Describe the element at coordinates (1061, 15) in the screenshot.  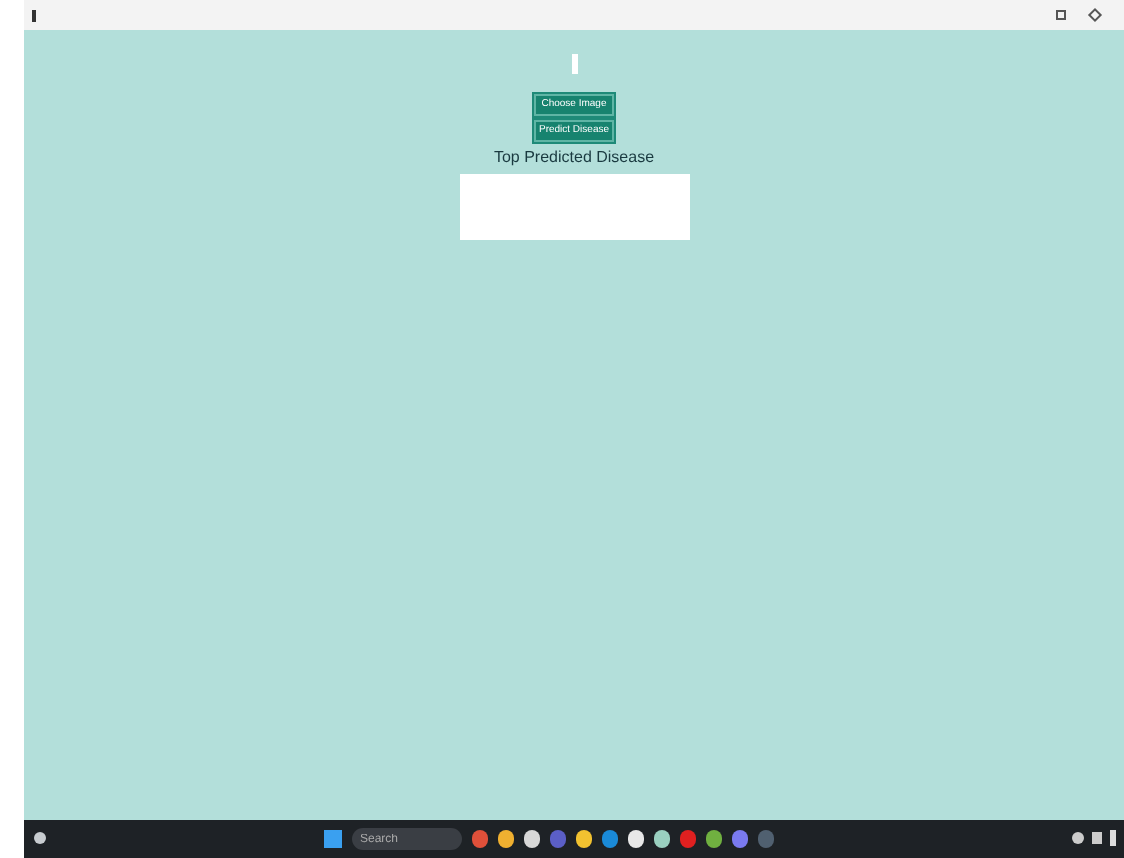
I see `maximize-icon` at that location.